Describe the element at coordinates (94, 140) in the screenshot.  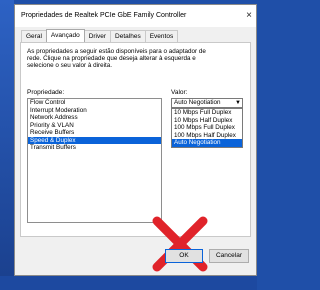
I see `property-item-selected: Speed & Duplex` at that location.